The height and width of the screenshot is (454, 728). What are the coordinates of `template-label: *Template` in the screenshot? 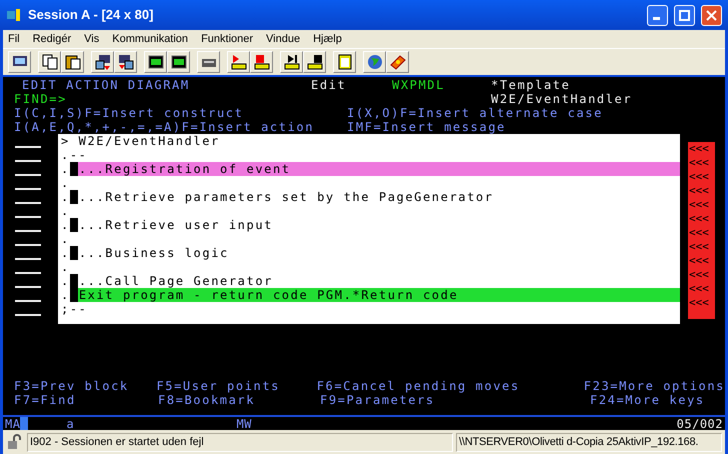 It's located at (530, 85).